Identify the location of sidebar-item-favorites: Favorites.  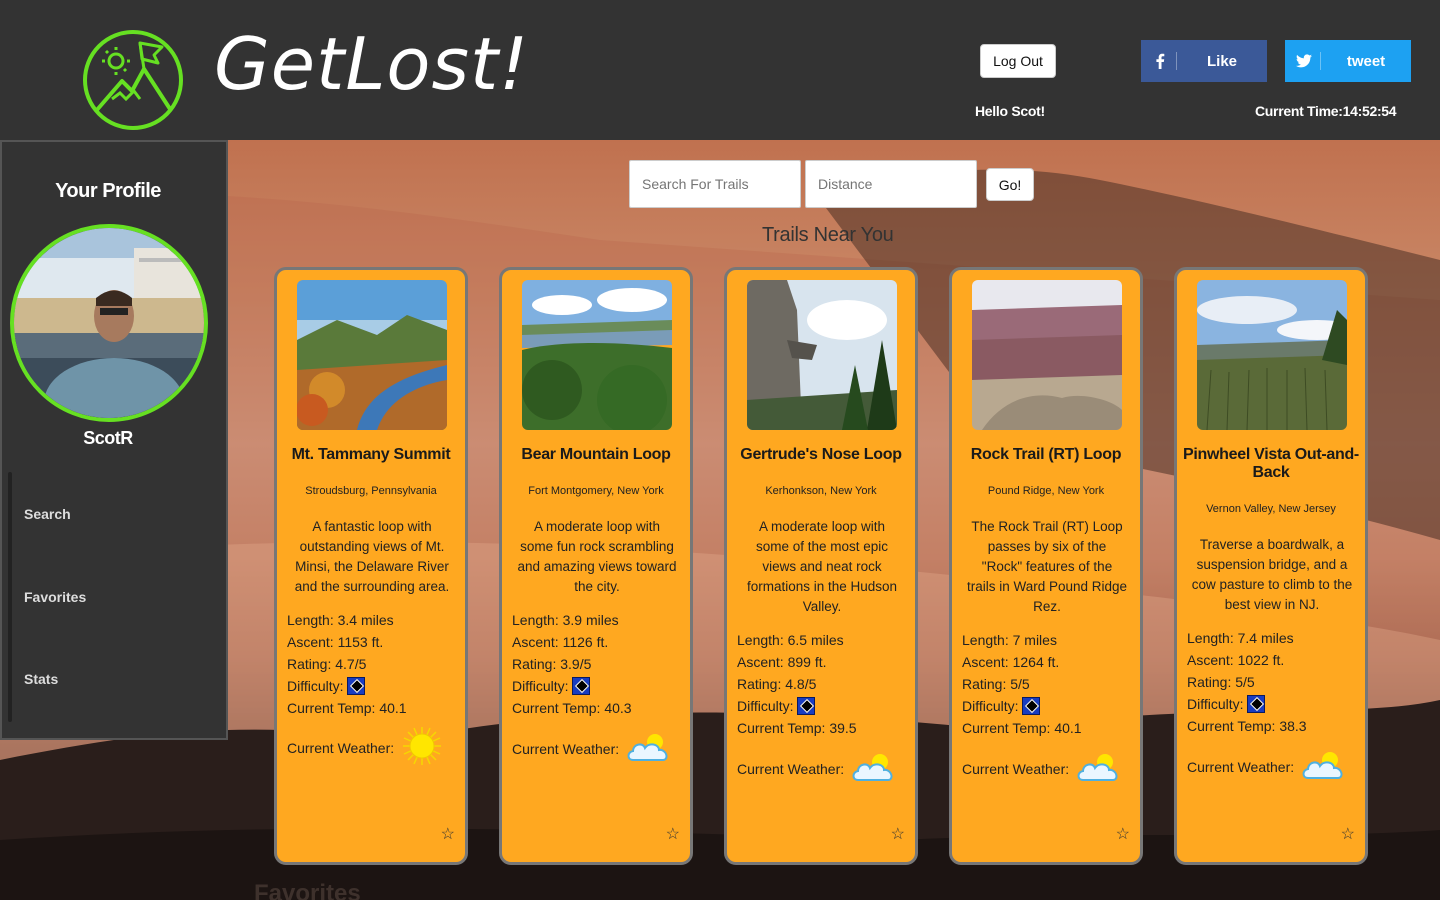
(55, 597).